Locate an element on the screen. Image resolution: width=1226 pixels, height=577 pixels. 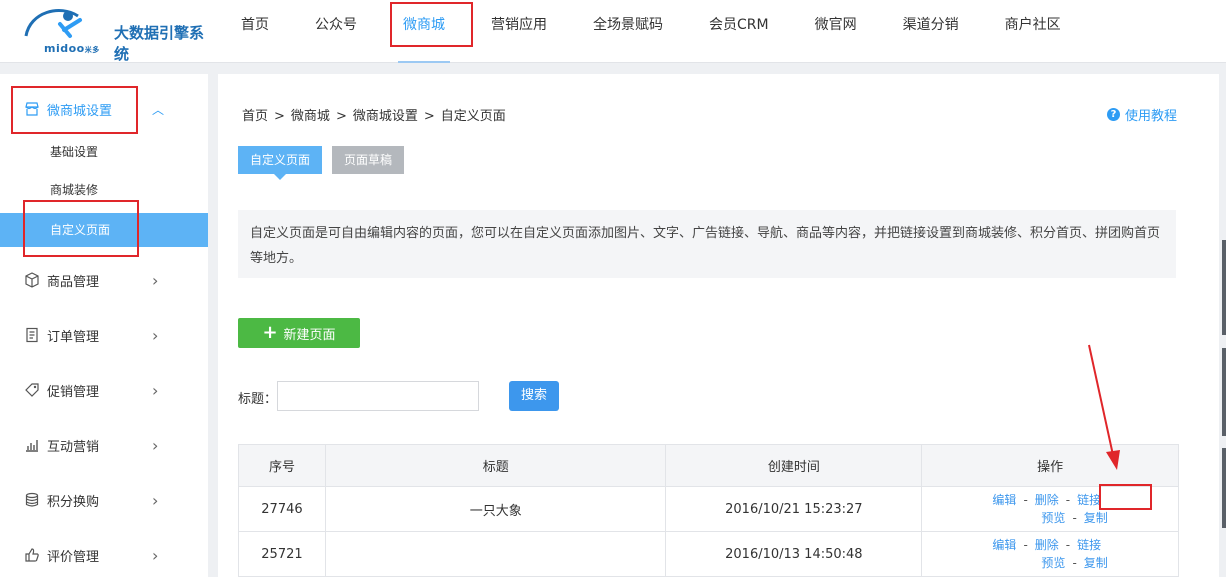
nav-item-2: 微商城 is located at coordinates (424, 31).